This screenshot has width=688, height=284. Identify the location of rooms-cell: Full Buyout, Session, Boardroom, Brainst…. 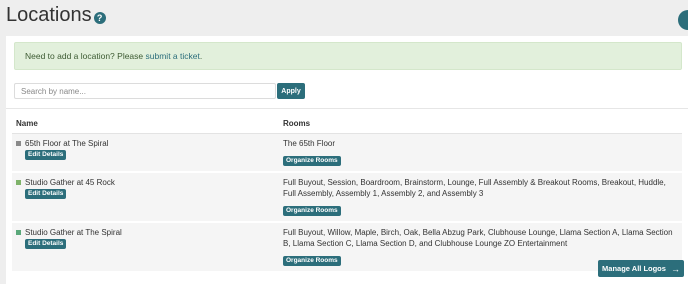
(482, 197).